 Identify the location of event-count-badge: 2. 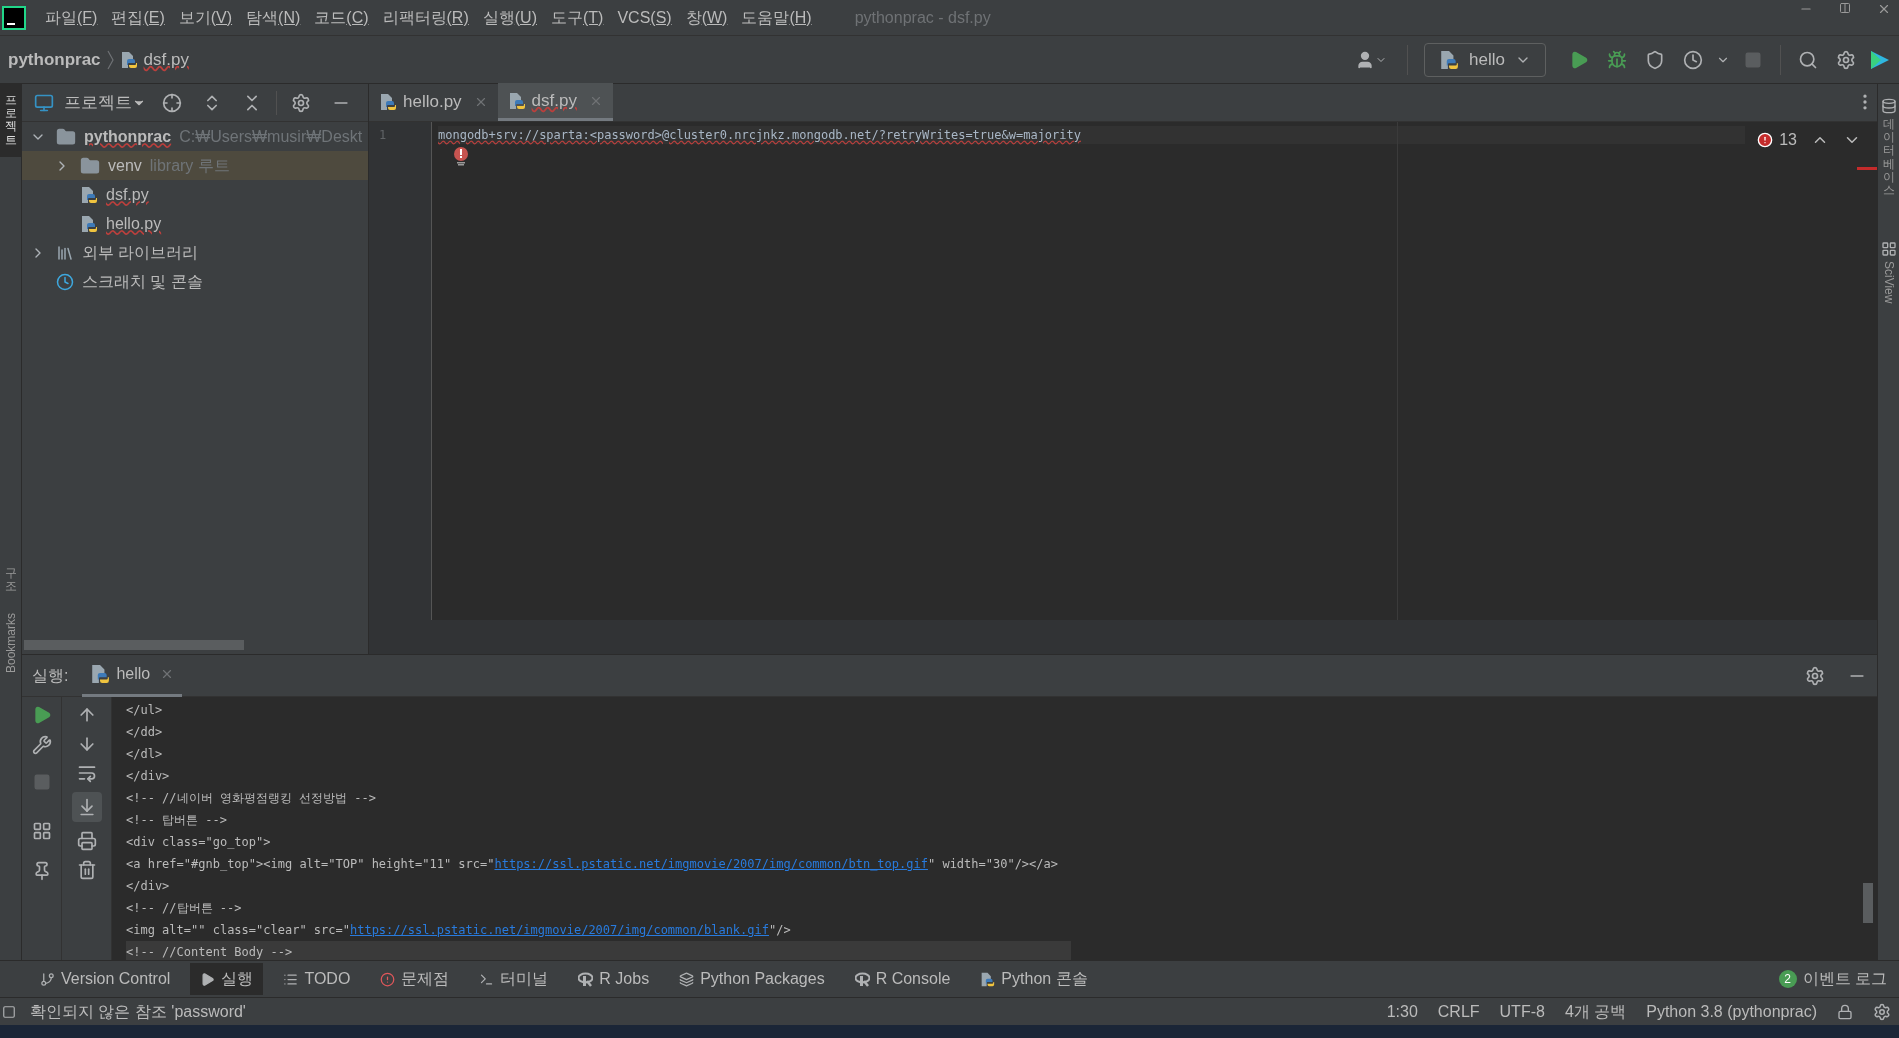
(1787, 979).